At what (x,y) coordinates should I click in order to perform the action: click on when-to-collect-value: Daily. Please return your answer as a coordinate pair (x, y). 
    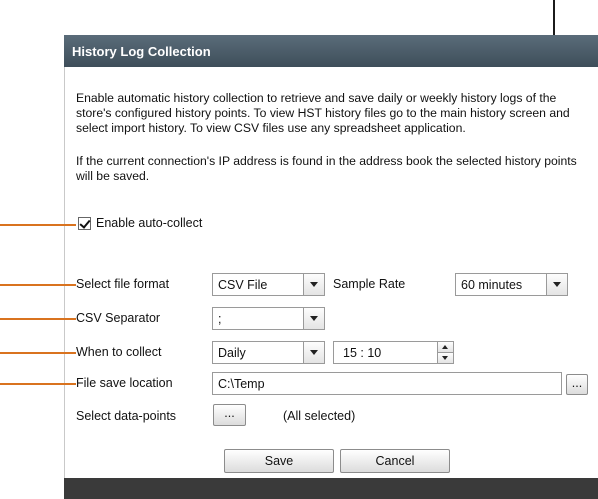
    Looking at the image, I should click on (232, 353).